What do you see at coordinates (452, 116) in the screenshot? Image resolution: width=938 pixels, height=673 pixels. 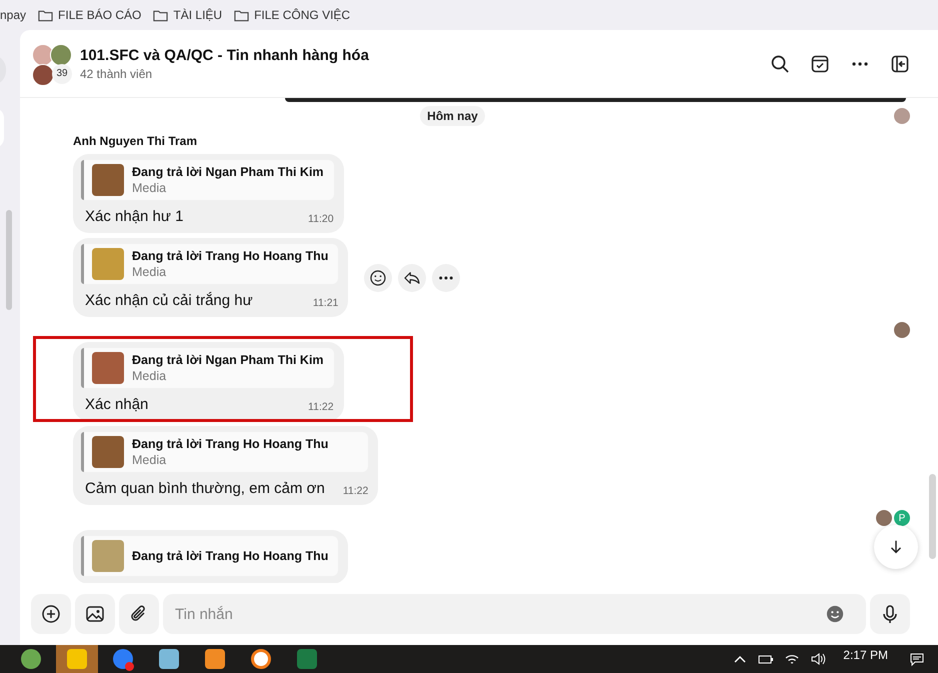 I see `date-divider: Hôm nay` at bounding box center [452, 116].